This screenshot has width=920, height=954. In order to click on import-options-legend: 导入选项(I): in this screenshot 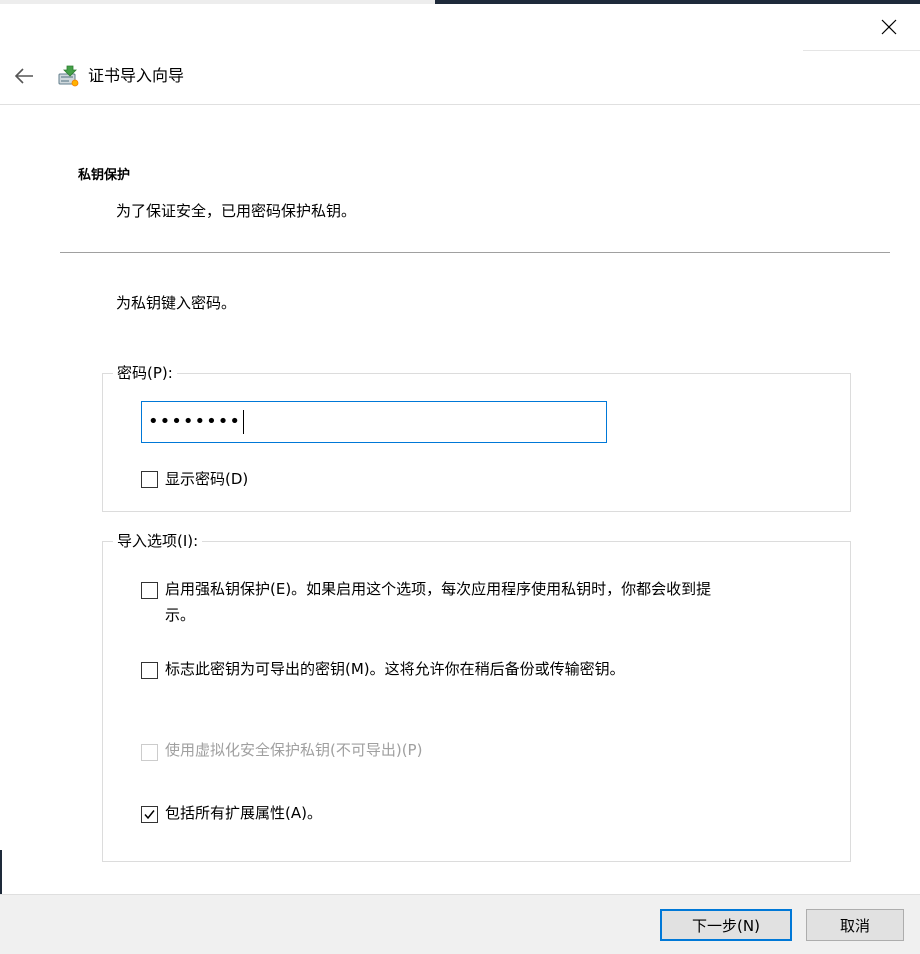, I will do `click(158, 541)`.